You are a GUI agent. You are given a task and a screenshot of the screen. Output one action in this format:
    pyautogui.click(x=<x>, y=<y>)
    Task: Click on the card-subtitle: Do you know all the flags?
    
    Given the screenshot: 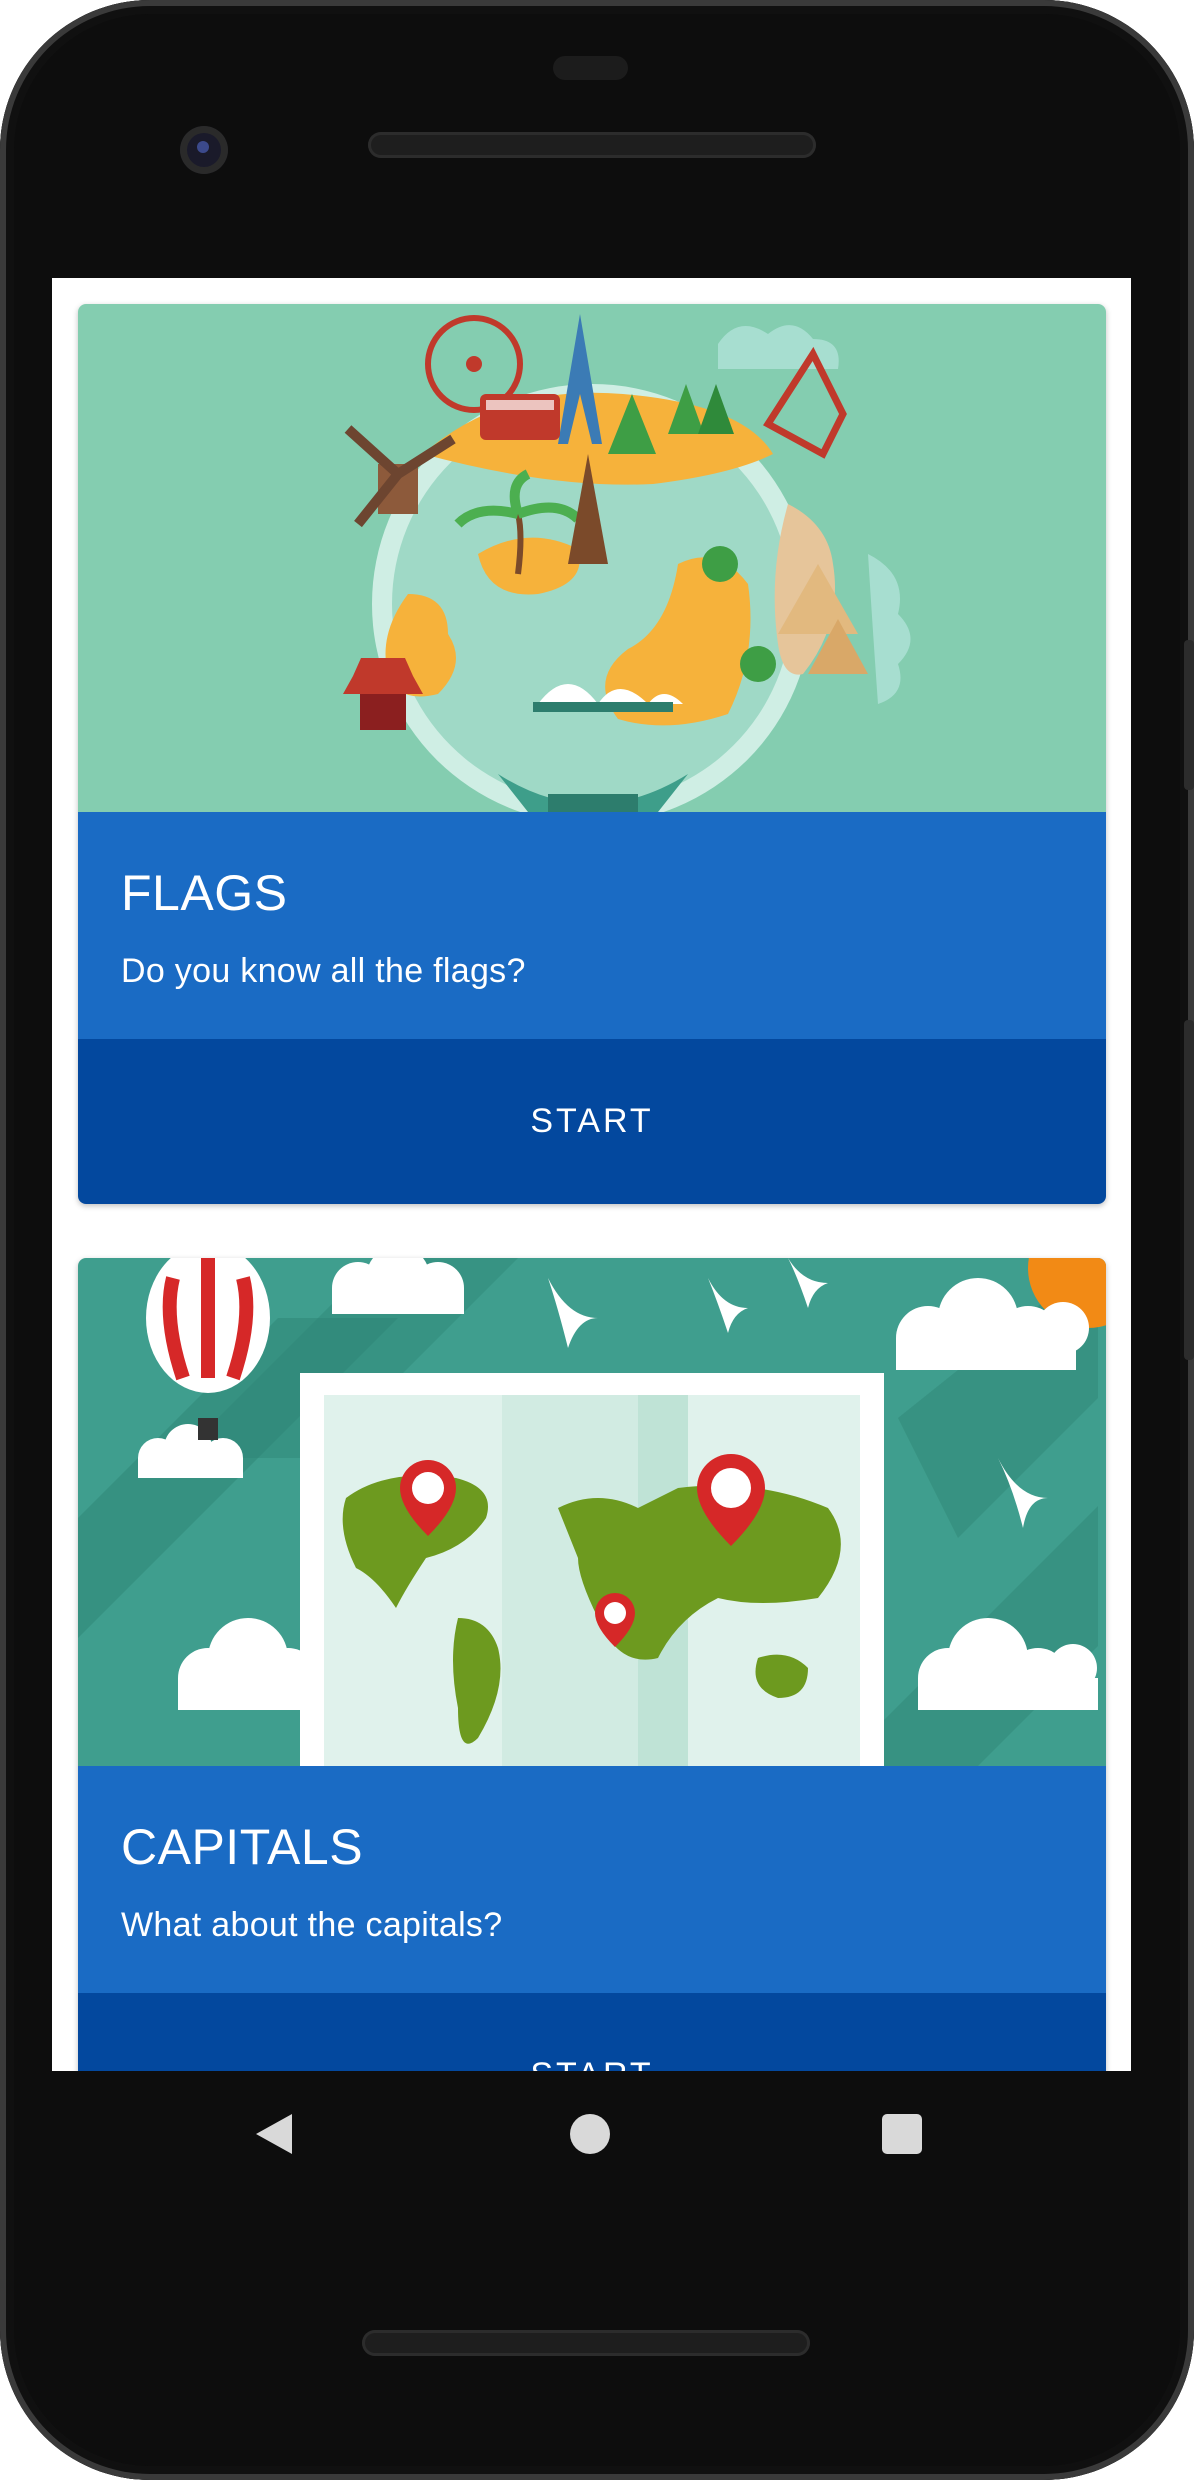 What is the action you would take?
    pyautogui.click(x=323, y=971)
    